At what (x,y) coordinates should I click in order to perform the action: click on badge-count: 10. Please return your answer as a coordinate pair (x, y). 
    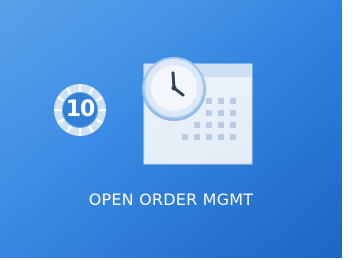
    Looking at the image, I should click on (80, 109).